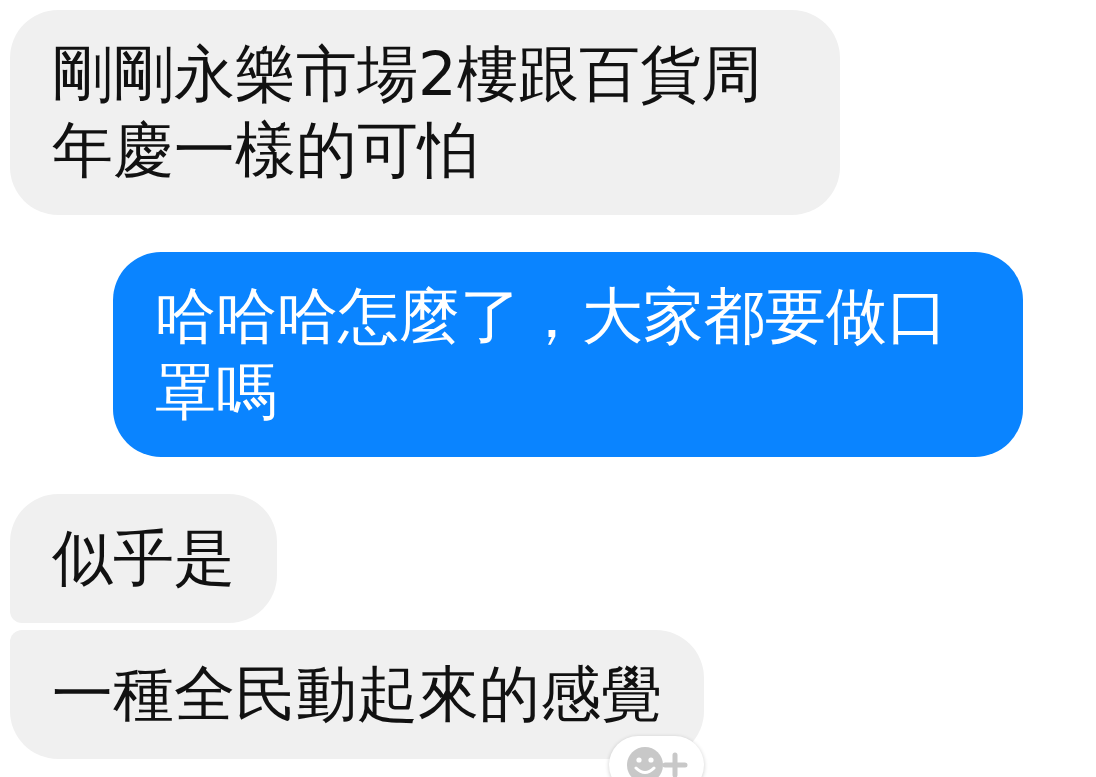 The height and width of the screenshot is (777, 1096). What do you see at coordinates (143, 558) in the screenshot?
I see `received-message: 似乎是` at bounding box center [143, 558].